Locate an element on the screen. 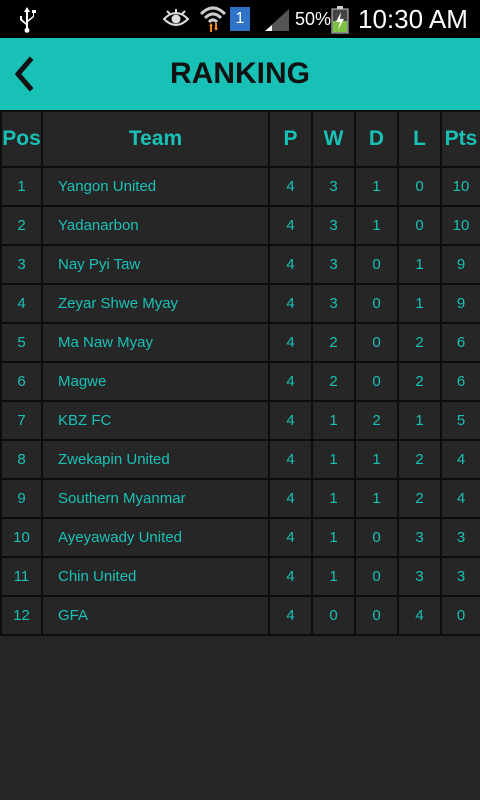  chevron-left-icon is located at coordinates (24, 74).